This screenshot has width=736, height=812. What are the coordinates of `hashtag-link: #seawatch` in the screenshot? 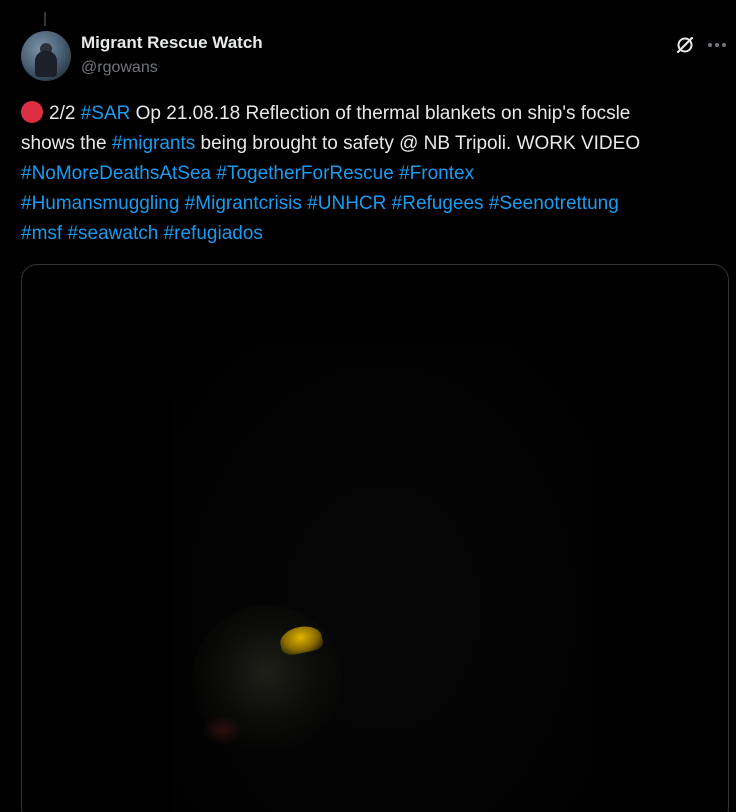 It's located at (112, 233).